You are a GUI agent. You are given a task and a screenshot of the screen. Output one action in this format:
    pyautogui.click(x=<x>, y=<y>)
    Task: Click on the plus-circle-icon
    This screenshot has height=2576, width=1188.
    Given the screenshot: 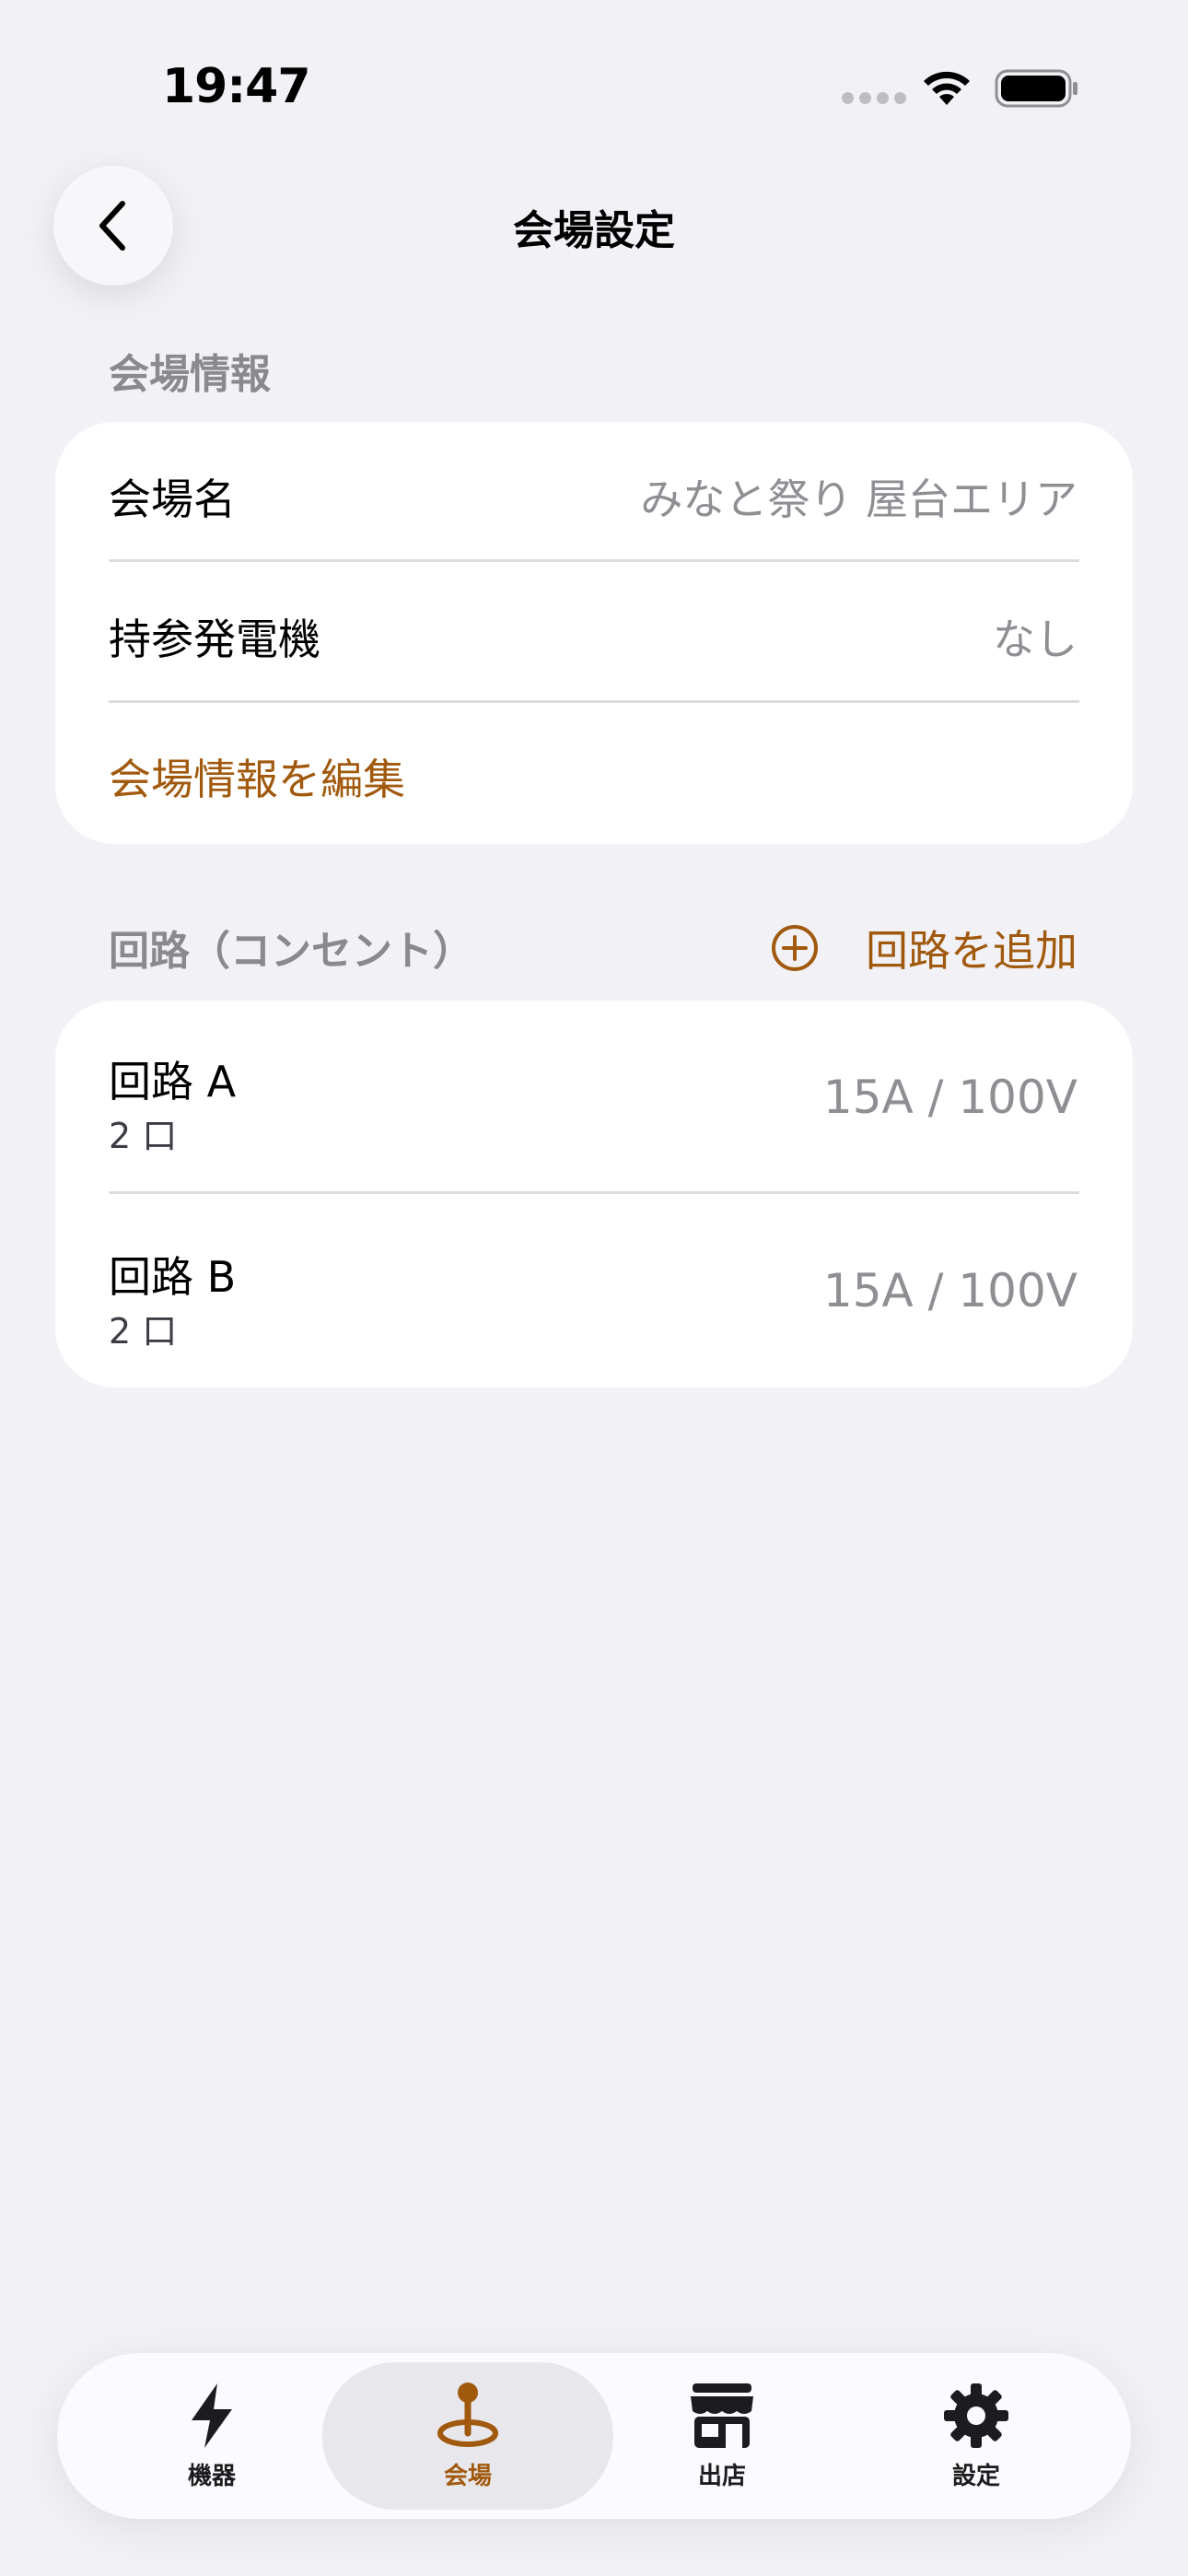 What is the action you would take?
    pyautogui.click(x=795, y=948)
    